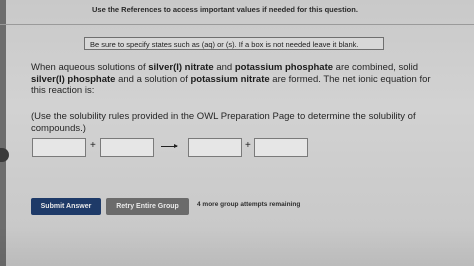  Describe the element at coordinates (249, 204) in the screenshot. I see `attempts-remaining: 4 more group attempts remaining` at that location.